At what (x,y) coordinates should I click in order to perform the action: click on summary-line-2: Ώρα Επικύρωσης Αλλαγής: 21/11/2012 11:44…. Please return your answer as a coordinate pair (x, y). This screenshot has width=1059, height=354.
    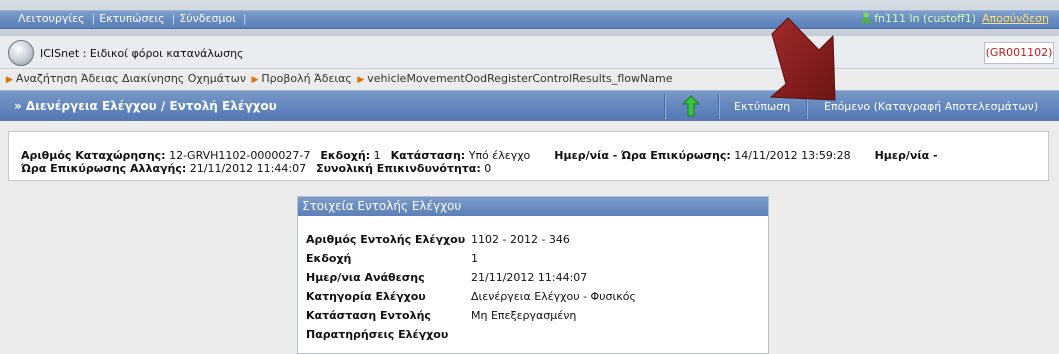
    Looking at the image, I should click on (479, 168).